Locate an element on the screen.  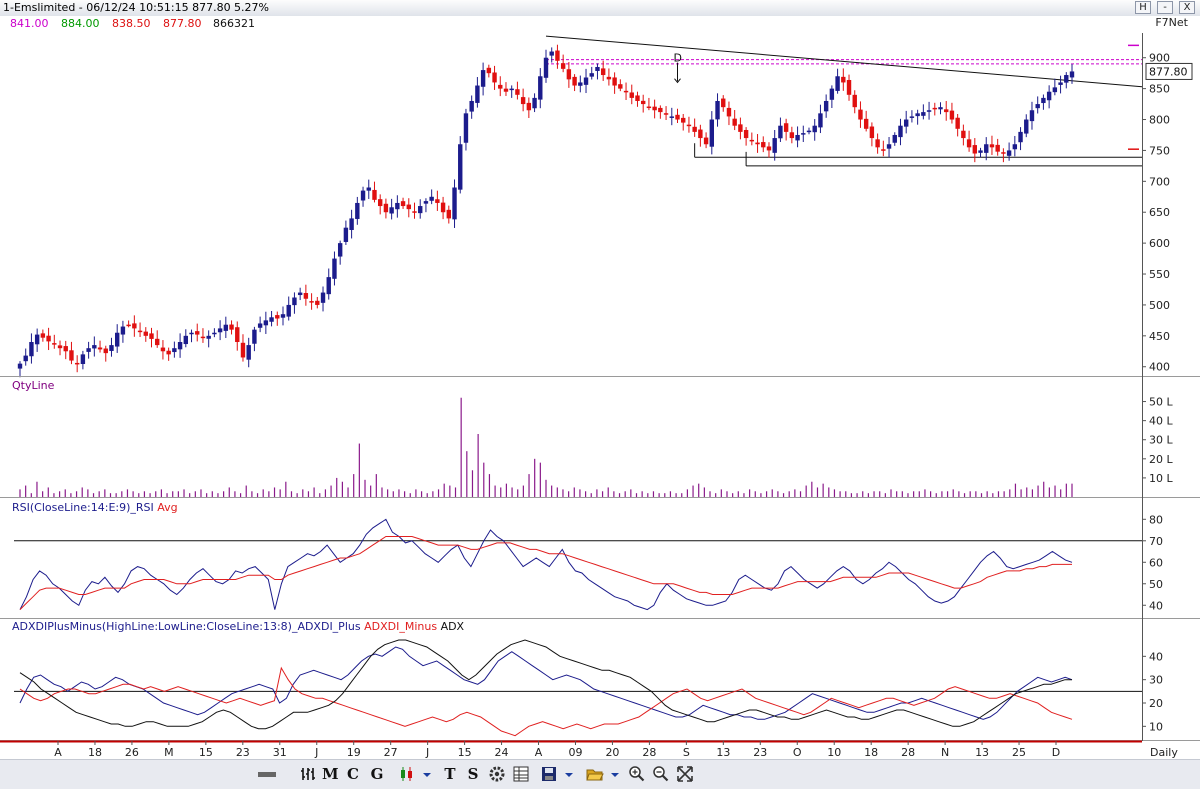
close-button: X is located at coordinates (1187, 7).